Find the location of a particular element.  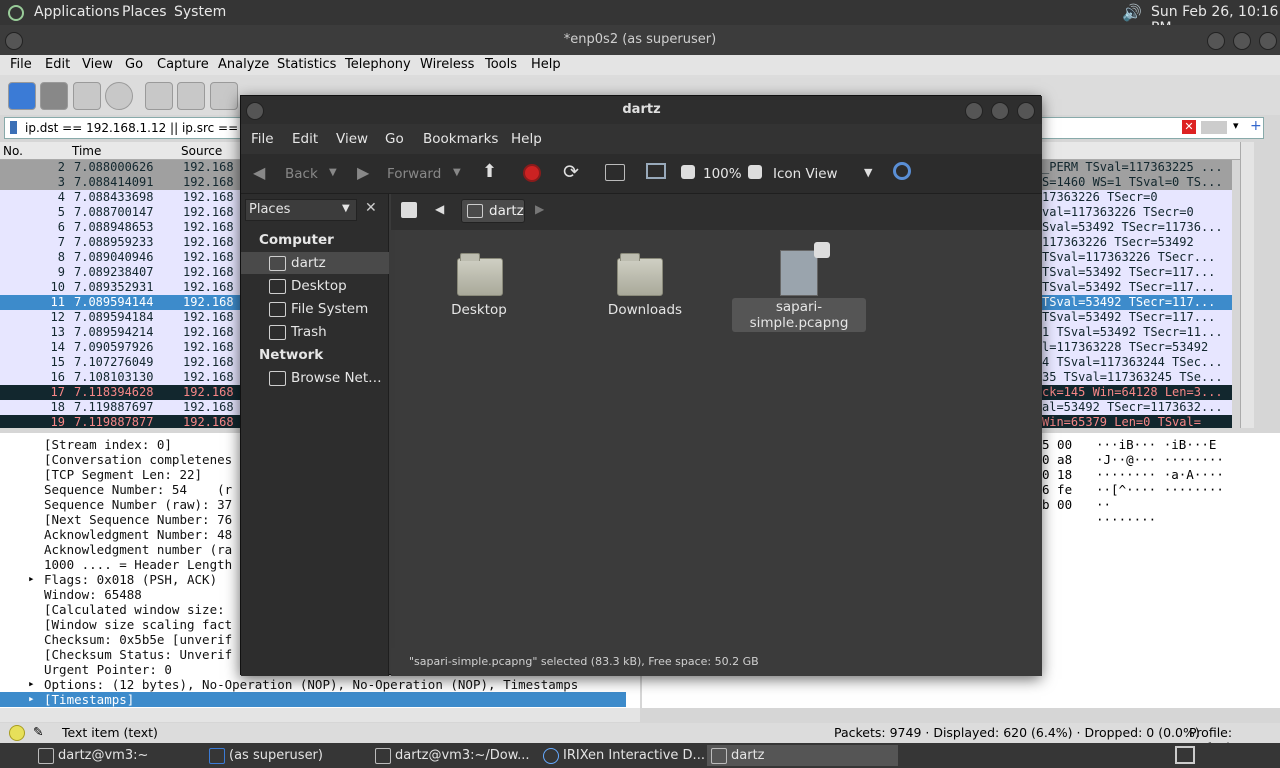

detail-line: Checksum: 0x5b5e [unverif is located at coordinates (138, 639).